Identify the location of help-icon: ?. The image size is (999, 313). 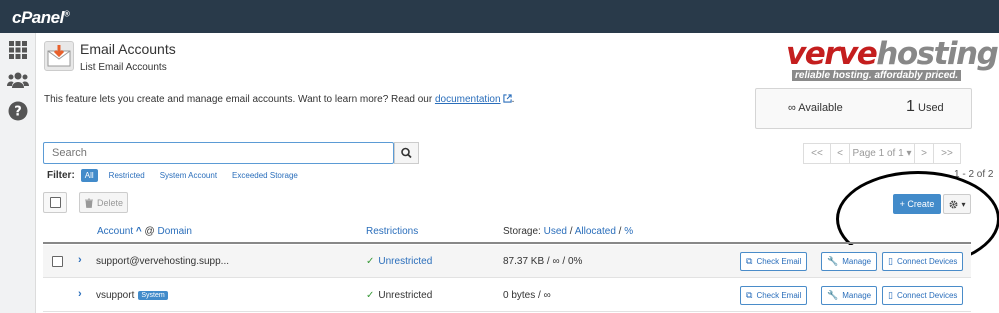
(18, 111).